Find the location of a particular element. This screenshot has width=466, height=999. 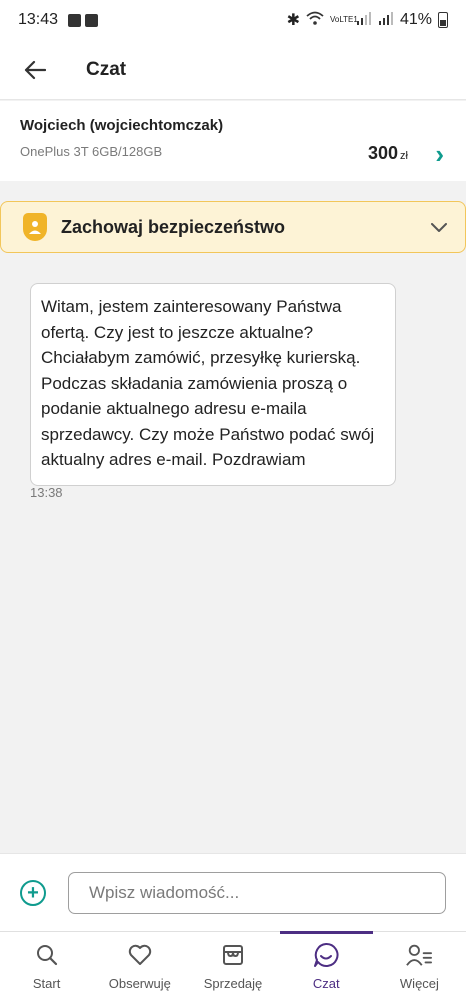

bottom-navigation: Start Obserwuję Sprzedaję Czat Więcej is located at coordinates (233, 965).